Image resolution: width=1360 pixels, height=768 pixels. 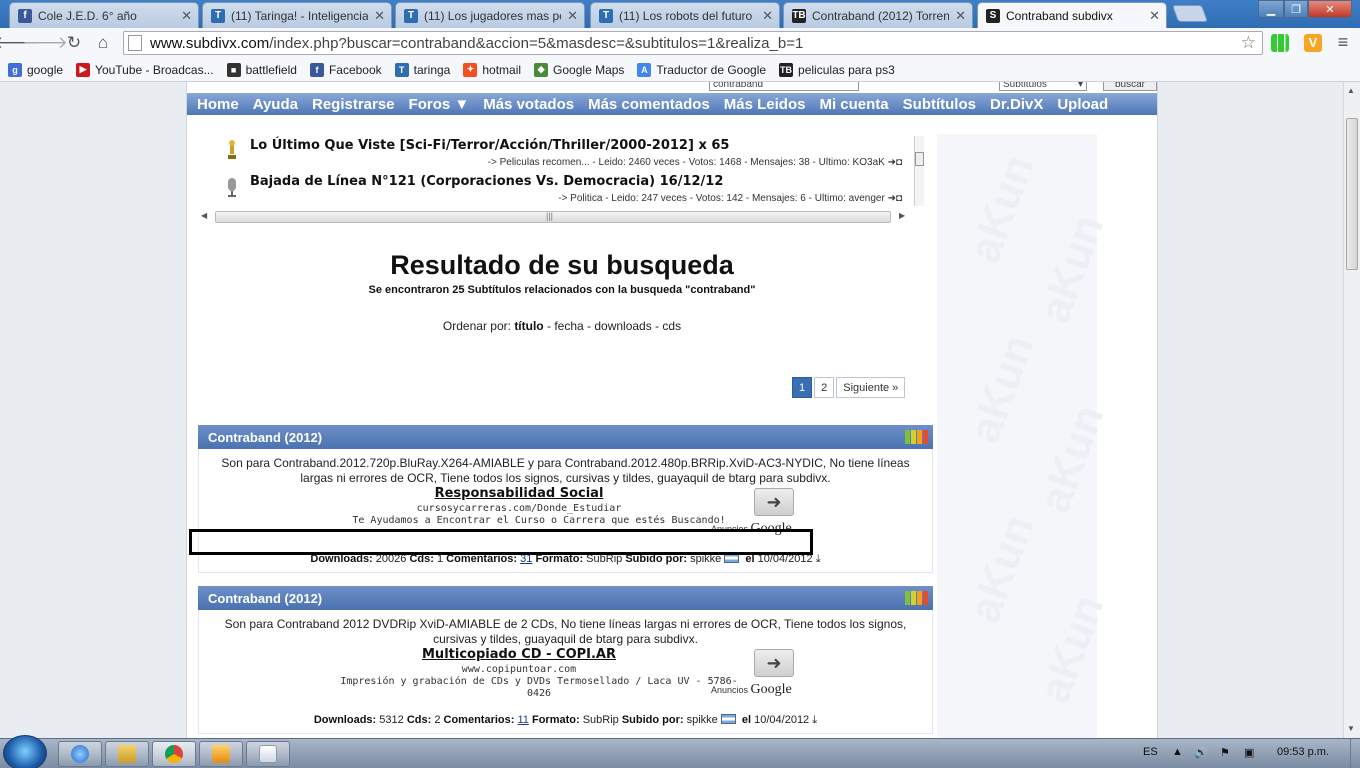 I want to click on ad-url: www.copipuntoar.com, so click(x=519, y=669).